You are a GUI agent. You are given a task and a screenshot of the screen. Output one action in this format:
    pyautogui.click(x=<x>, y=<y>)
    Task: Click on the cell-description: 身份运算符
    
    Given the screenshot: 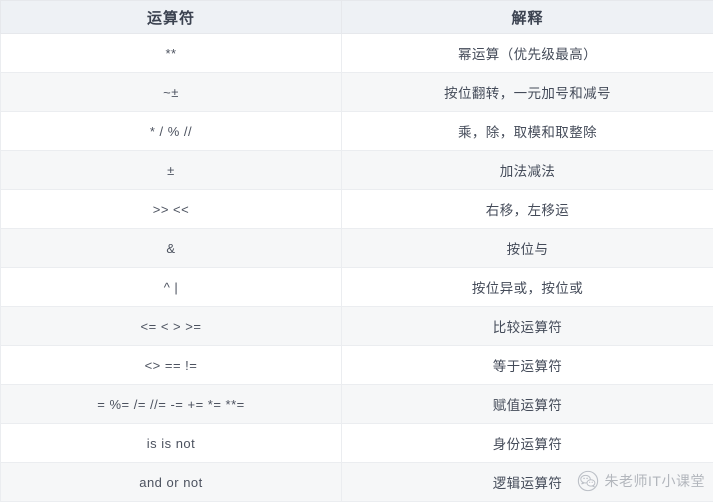 What is the action you would take?
    pyautogui.click(x=527, y=443)
    